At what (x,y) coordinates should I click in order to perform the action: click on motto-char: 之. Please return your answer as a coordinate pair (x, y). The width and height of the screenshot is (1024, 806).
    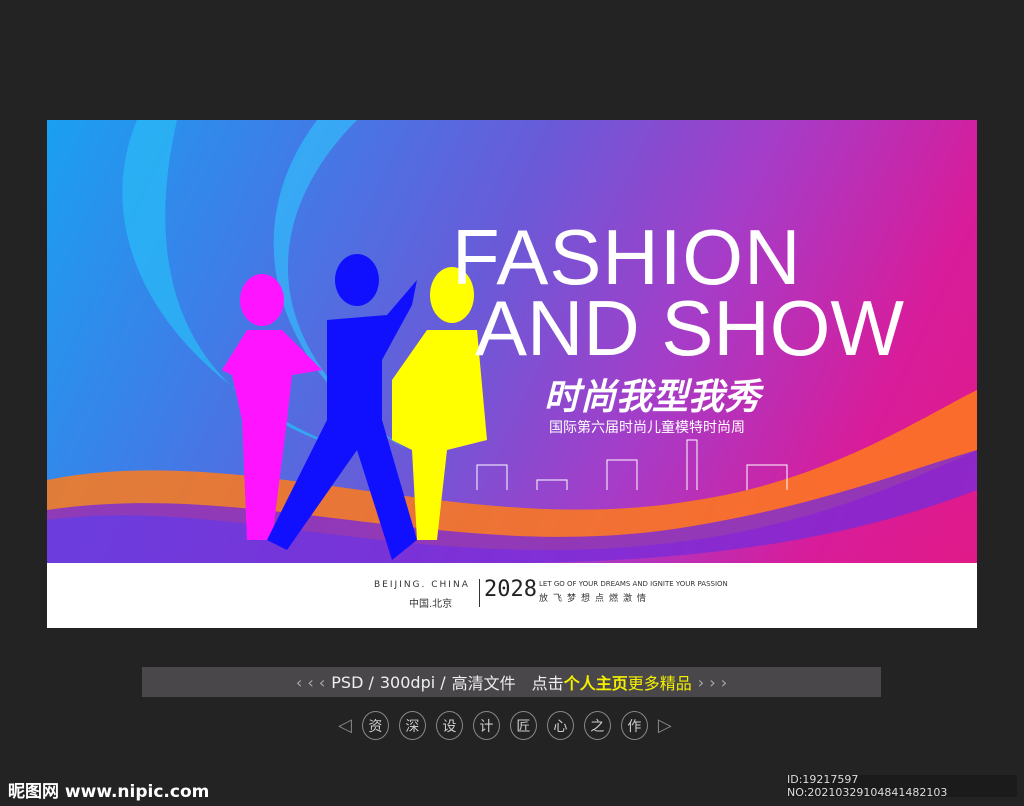
    Looking at the image, I should click on (597, 725).